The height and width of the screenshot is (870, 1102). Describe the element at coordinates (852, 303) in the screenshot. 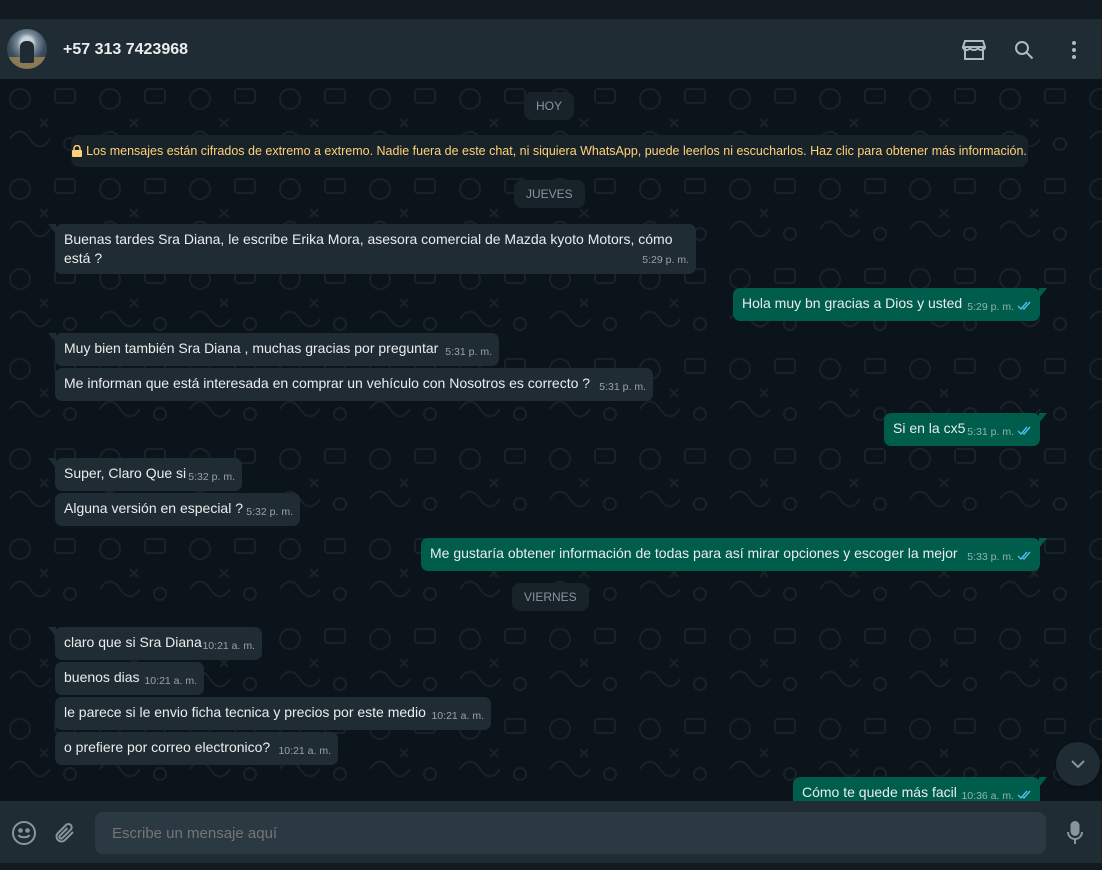

I see `message-text: Hola muy bn gracias a Dios y usted` at that location.